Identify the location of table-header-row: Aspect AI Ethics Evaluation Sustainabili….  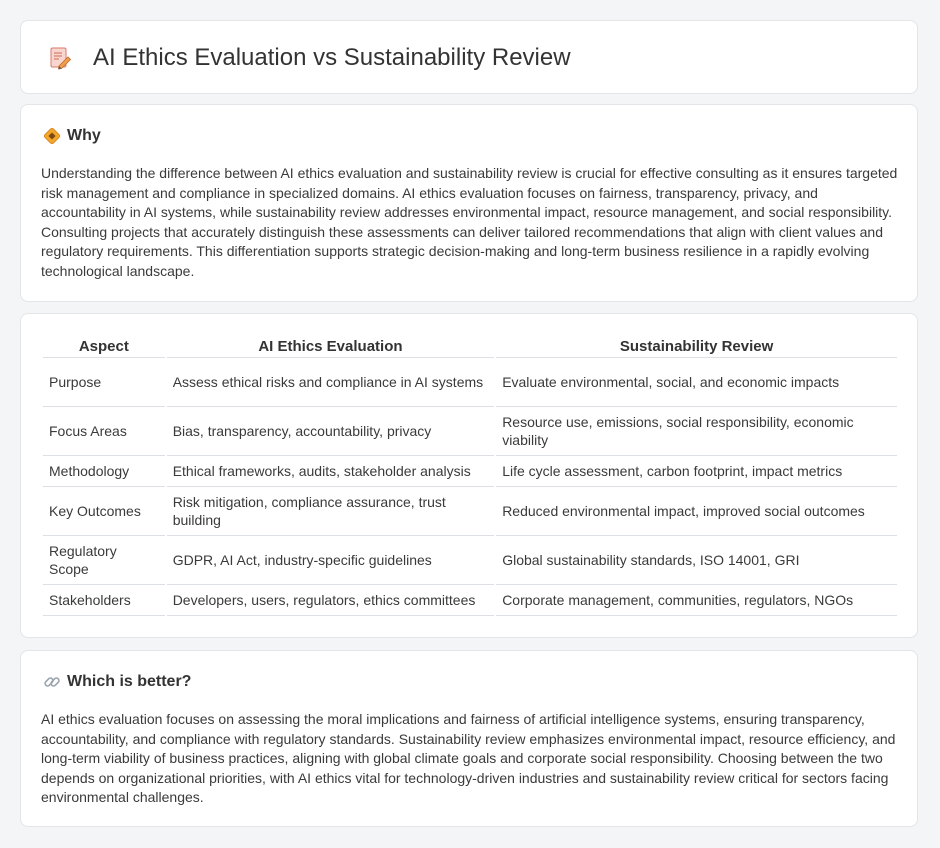
(470, 346).